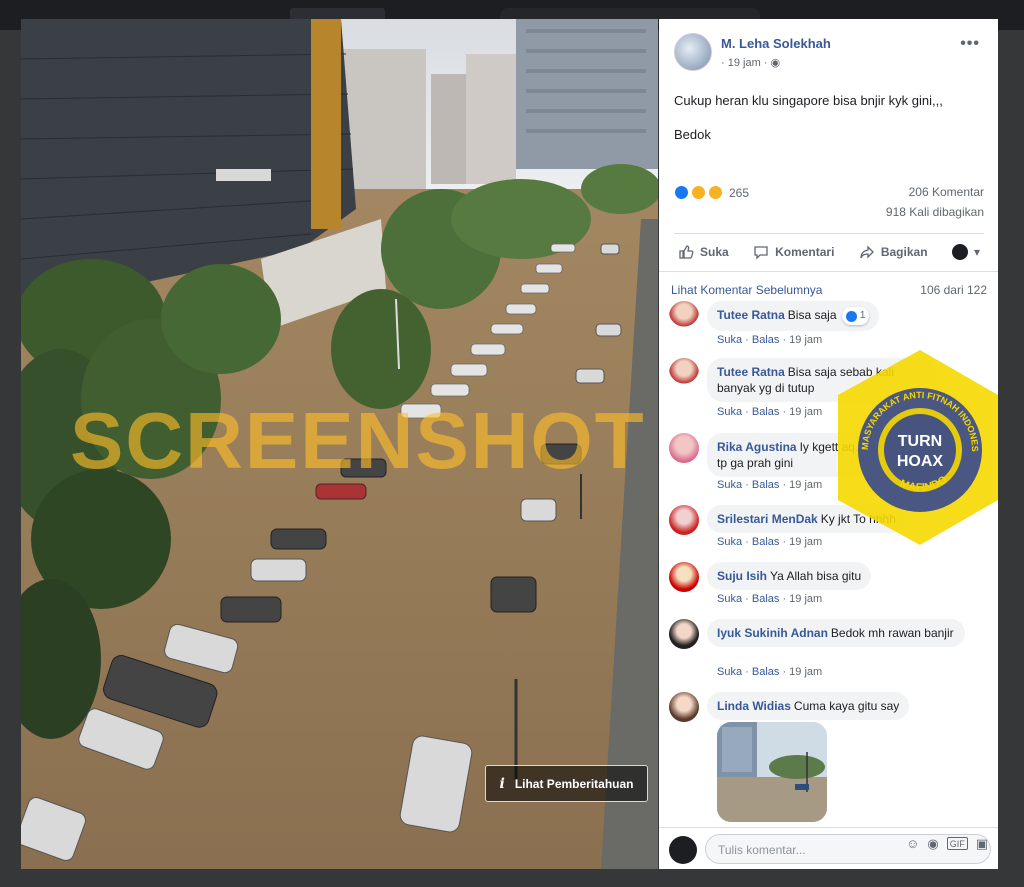 This screenshot has height=887, width=1024. I want to click on info-icon: i, so click(502, 783).